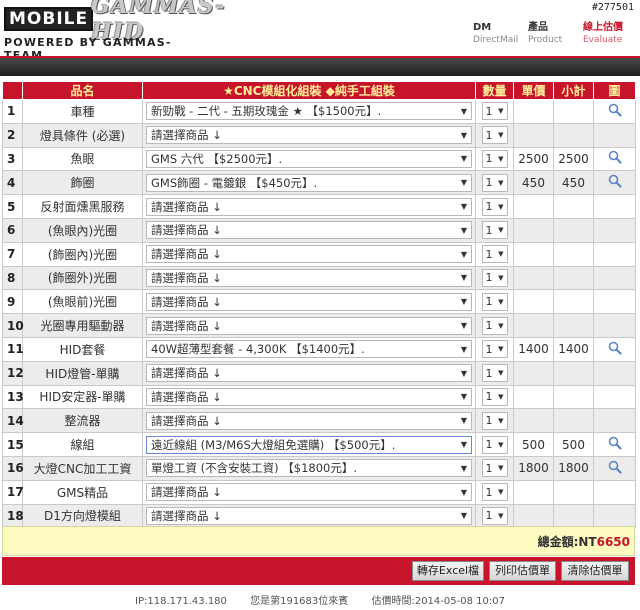  I want to click on row-number: 9, so click(12, 302).